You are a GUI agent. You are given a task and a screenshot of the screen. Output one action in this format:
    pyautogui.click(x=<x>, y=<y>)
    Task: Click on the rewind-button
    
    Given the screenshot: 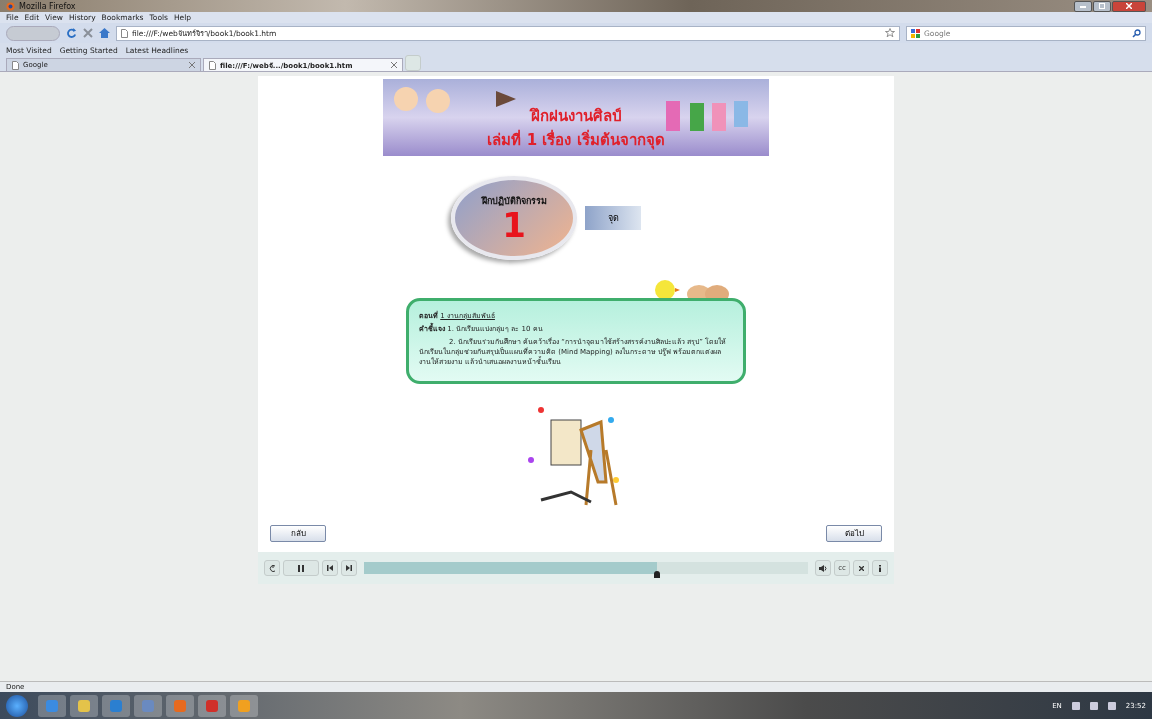 What is the action you would take?
    pyautogui.click(x=272, y=568)
    